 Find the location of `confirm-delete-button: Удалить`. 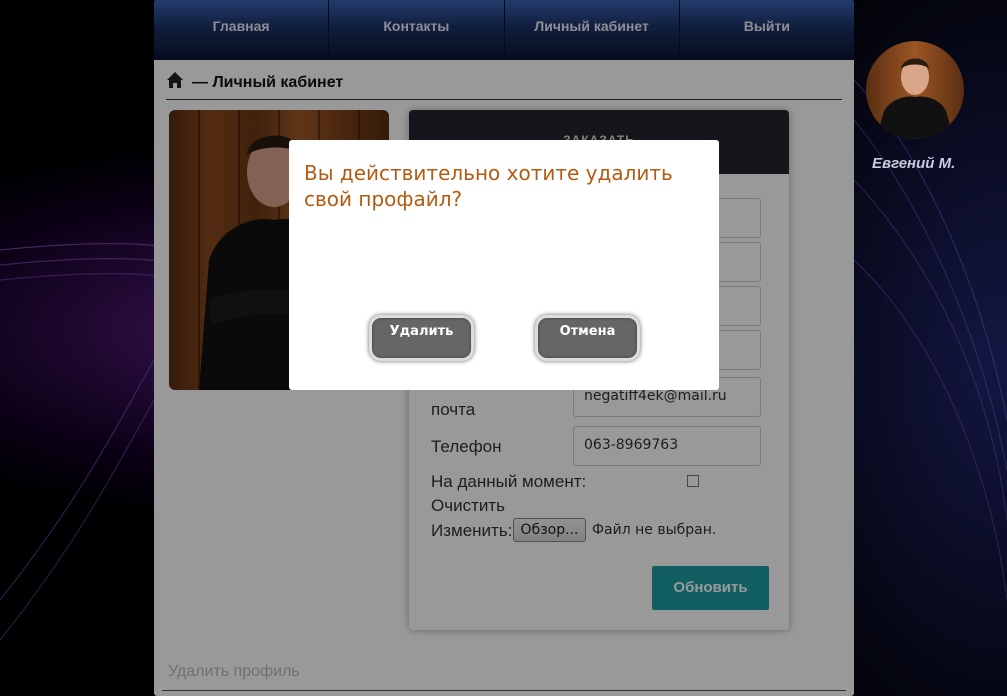

confirm-delete-button: Удалить is located at coordinates (421, 338).